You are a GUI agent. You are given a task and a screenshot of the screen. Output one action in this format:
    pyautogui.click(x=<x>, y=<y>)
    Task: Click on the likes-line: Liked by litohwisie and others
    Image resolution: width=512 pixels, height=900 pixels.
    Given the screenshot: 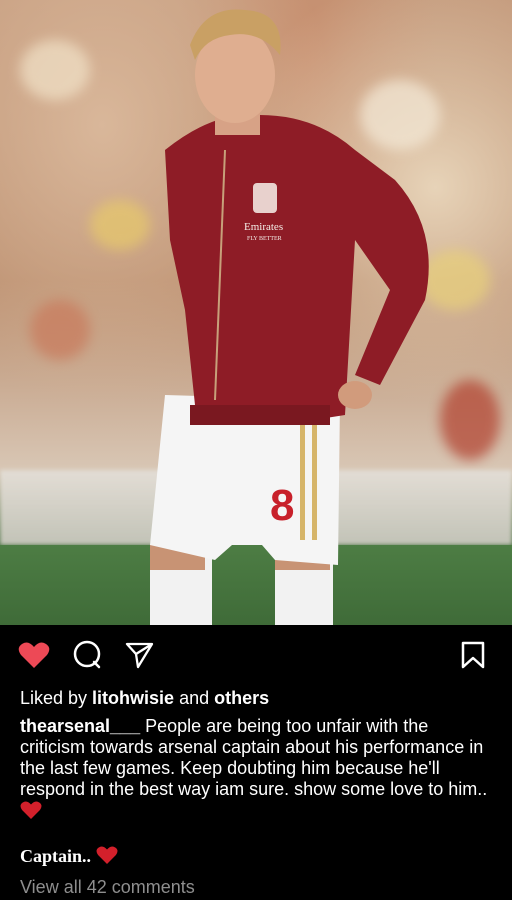 What is the action you would take?
    pyautogui.click(x=257, y=698)
    